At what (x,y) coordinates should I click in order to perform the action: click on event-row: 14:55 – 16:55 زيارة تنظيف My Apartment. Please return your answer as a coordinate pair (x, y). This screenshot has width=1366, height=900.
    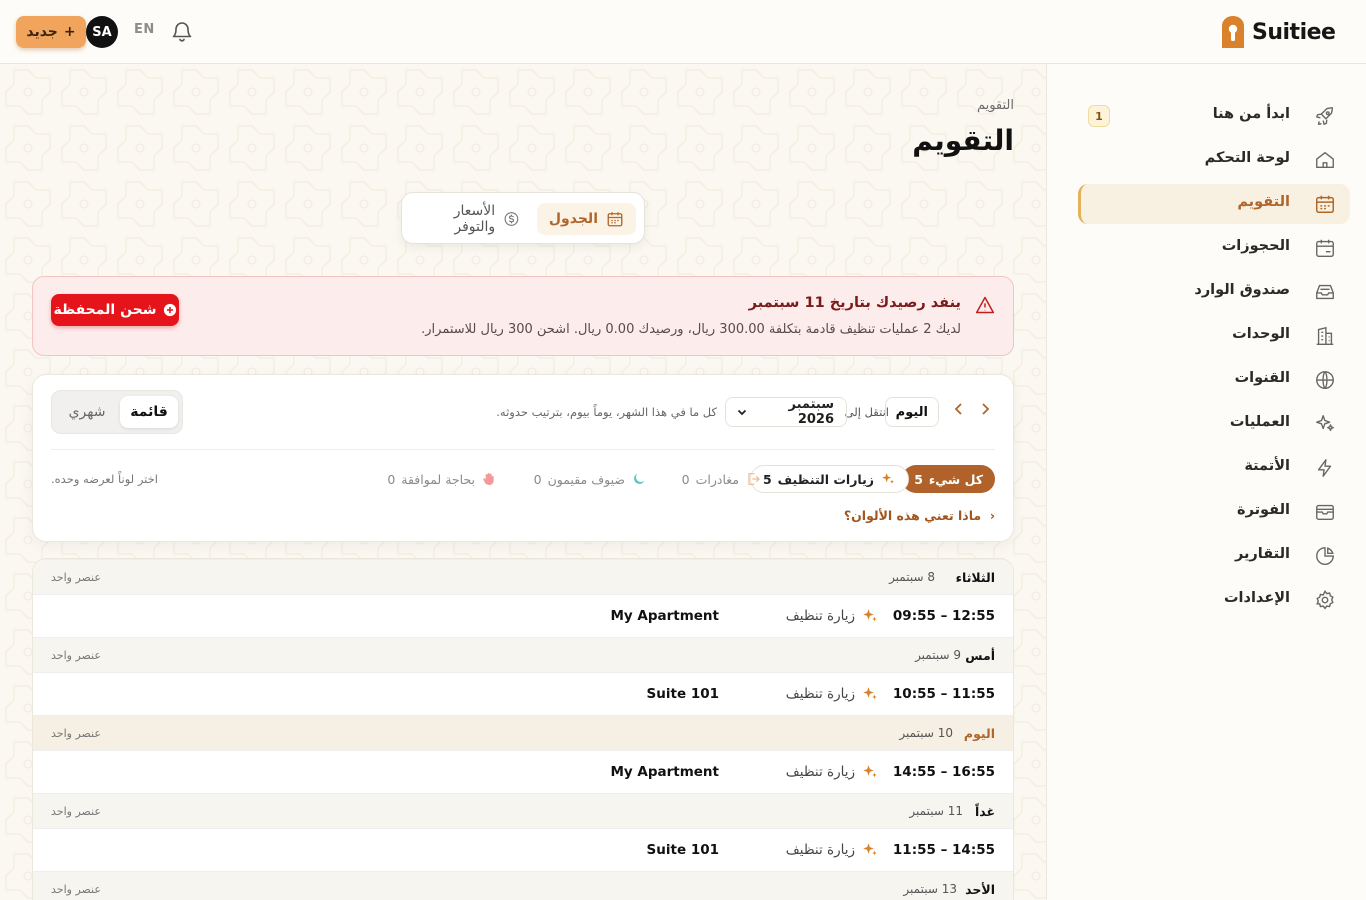
    Looking at the image, I should click on (523, 772).